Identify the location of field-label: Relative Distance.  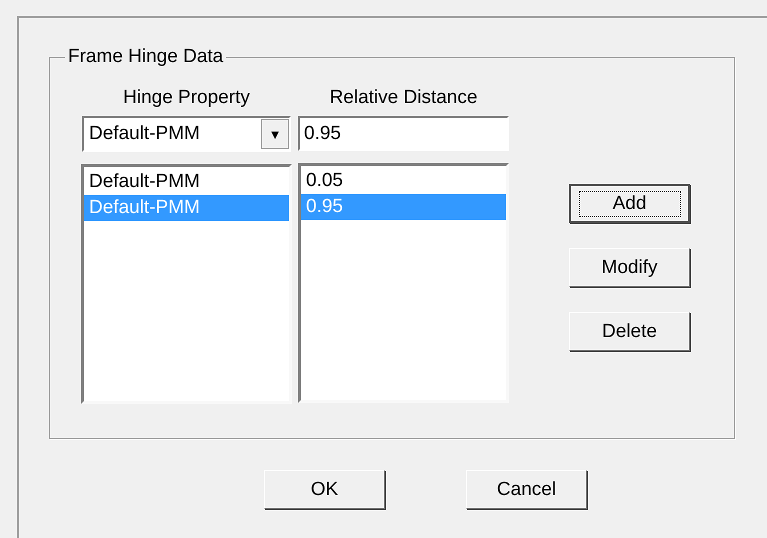
(404, 98).